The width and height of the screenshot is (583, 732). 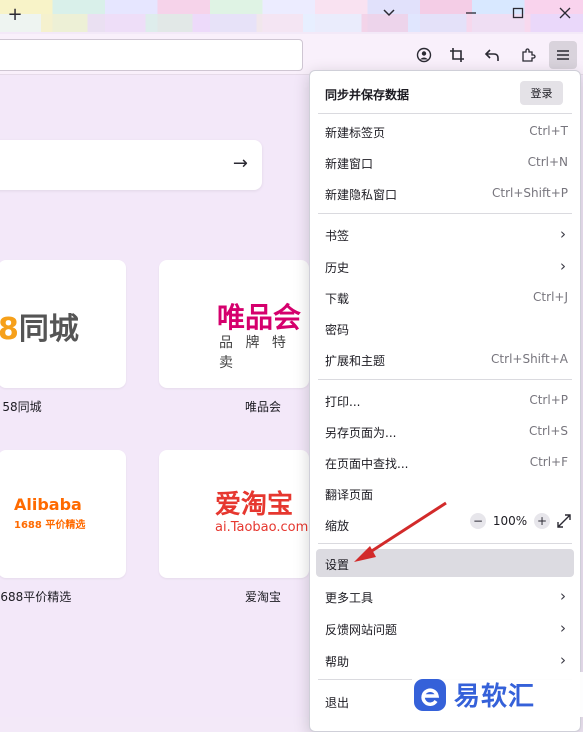 What do you see at coordinates (445, 660) in the screenshot?
I see `menu-item-help: 帮助 ›` at bounding box center [445, 660].